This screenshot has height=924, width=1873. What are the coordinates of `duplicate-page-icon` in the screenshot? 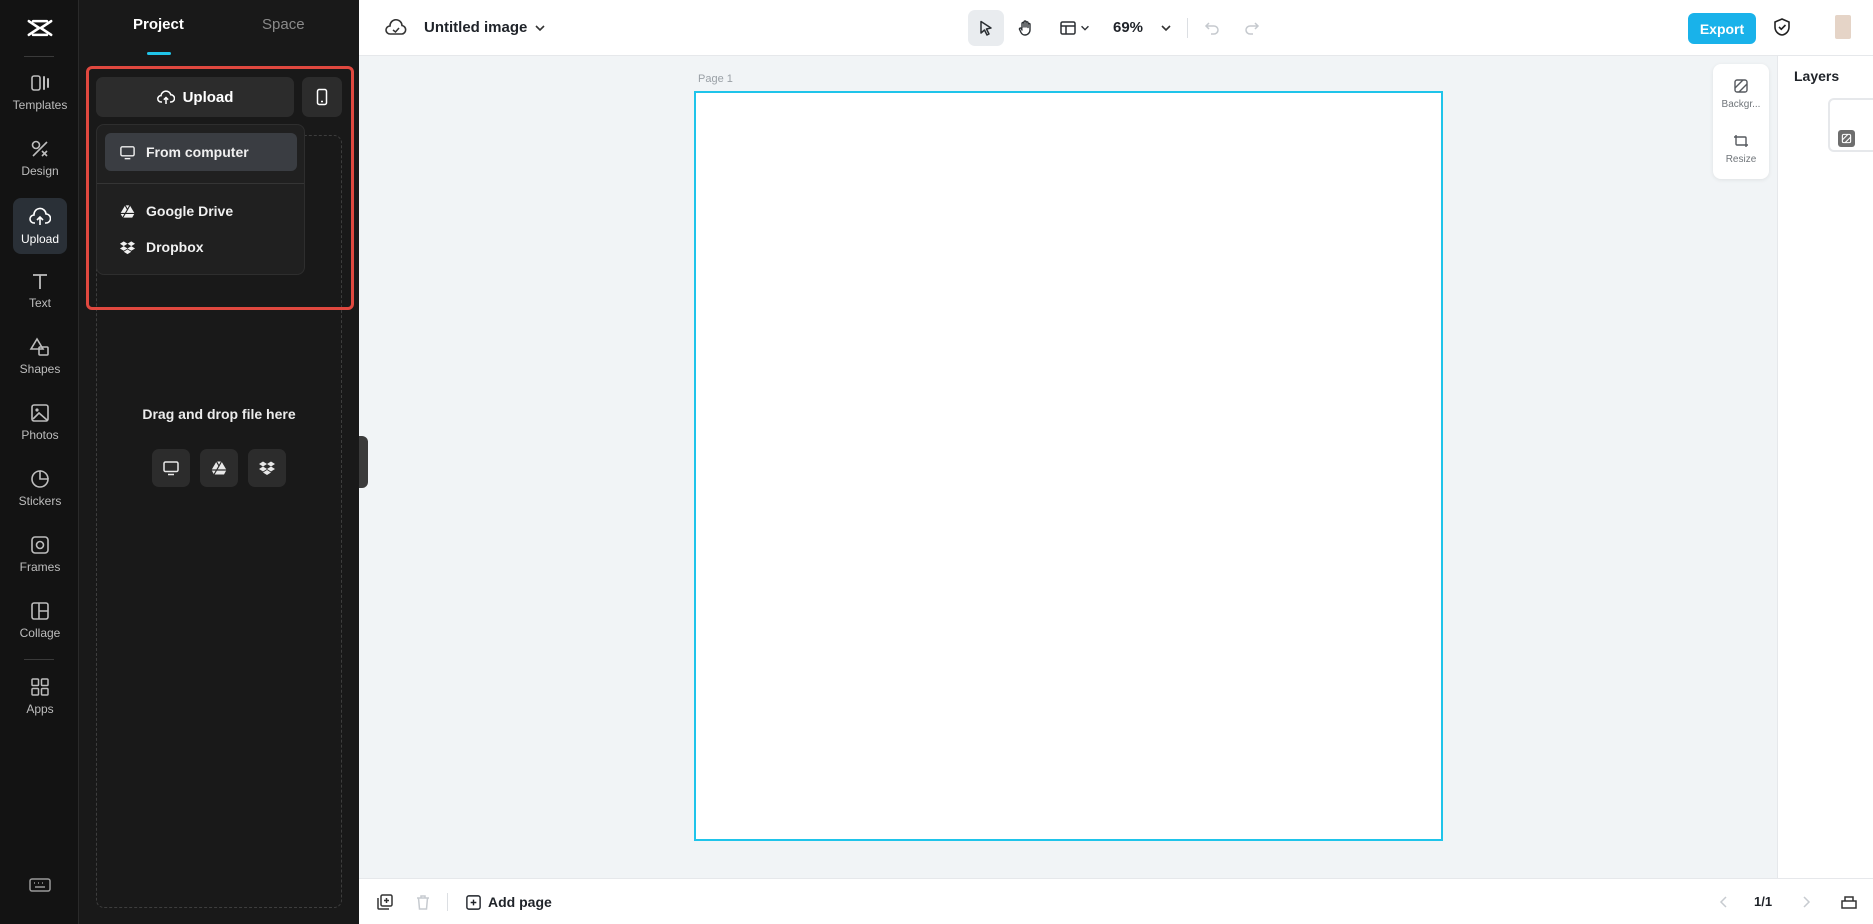 It's located at (385, 902).